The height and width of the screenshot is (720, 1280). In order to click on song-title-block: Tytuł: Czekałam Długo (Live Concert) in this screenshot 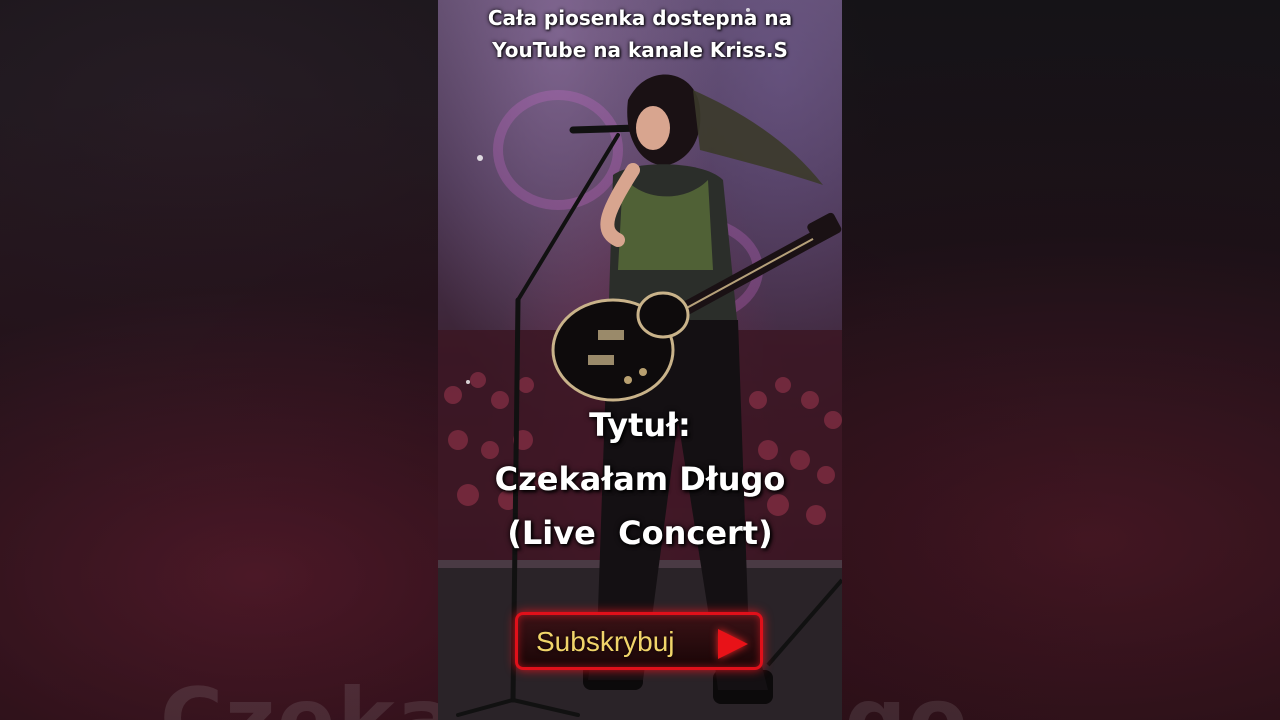, I will do `click(640, 479)`.